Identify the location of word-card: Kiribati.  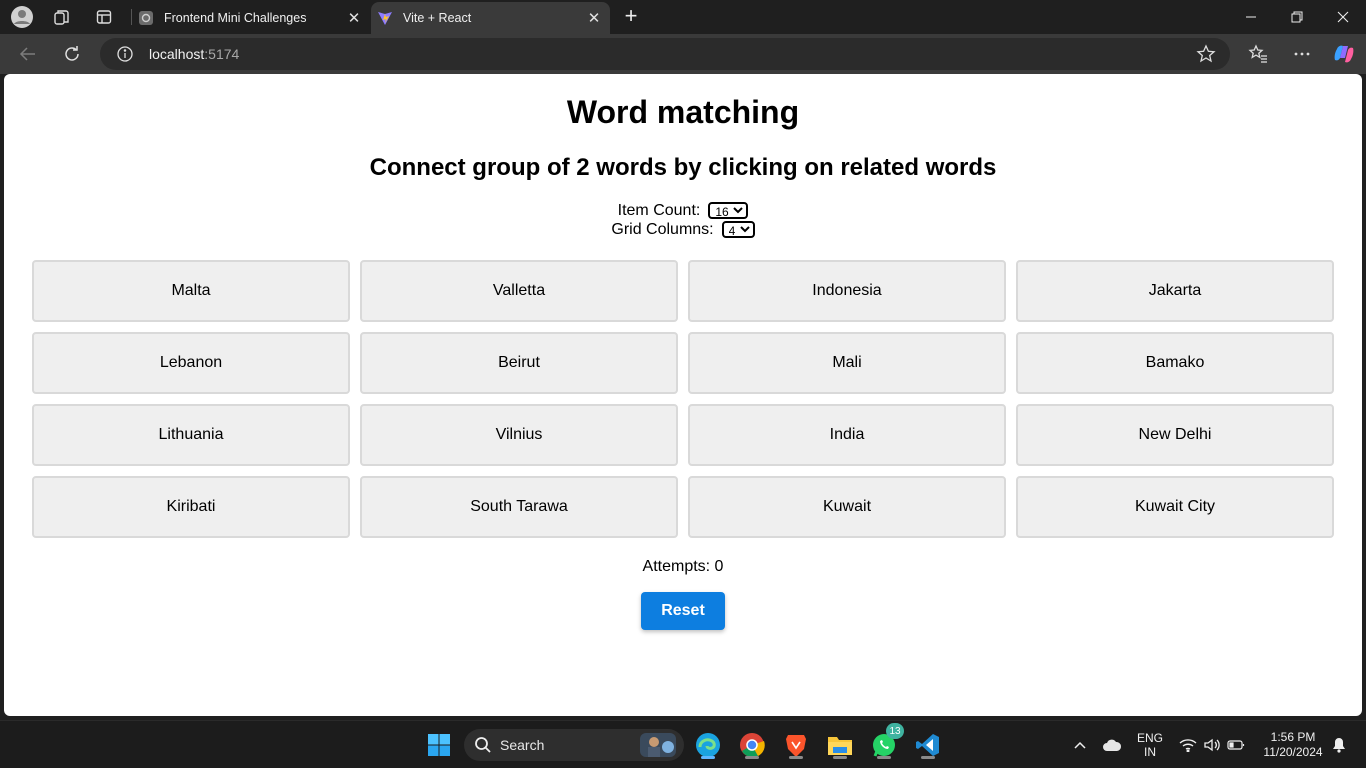
(191, 507).